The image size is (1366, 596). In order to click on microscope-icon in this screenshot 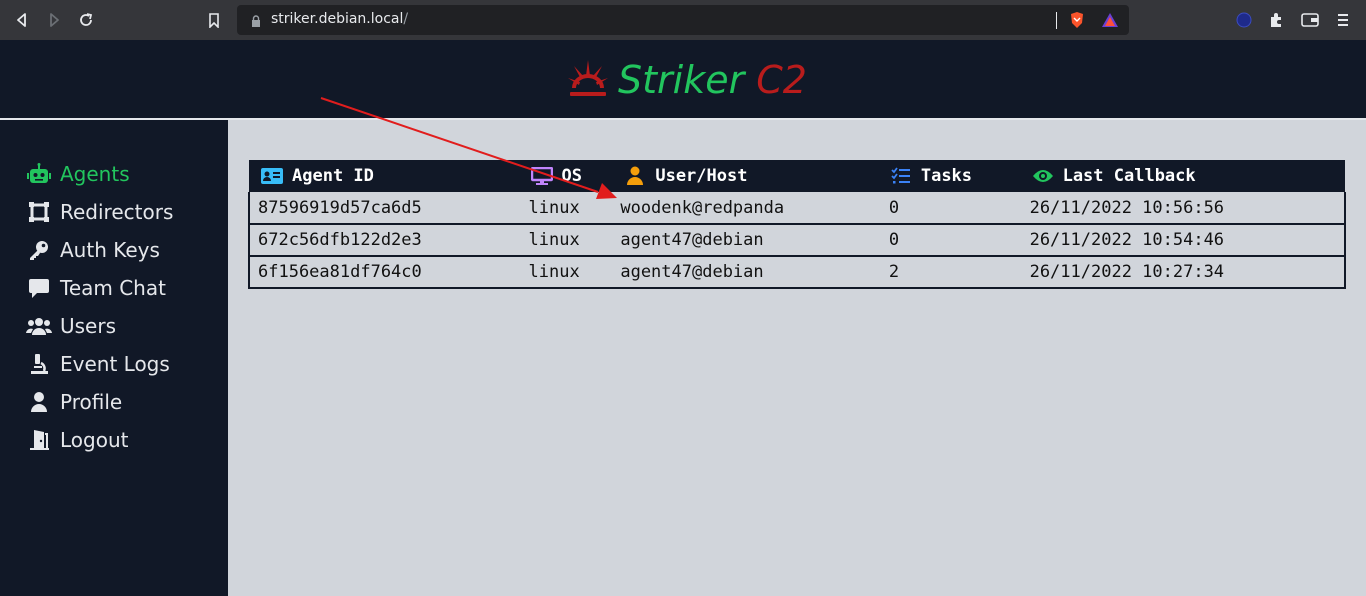, I will do `click(39, 364)`.